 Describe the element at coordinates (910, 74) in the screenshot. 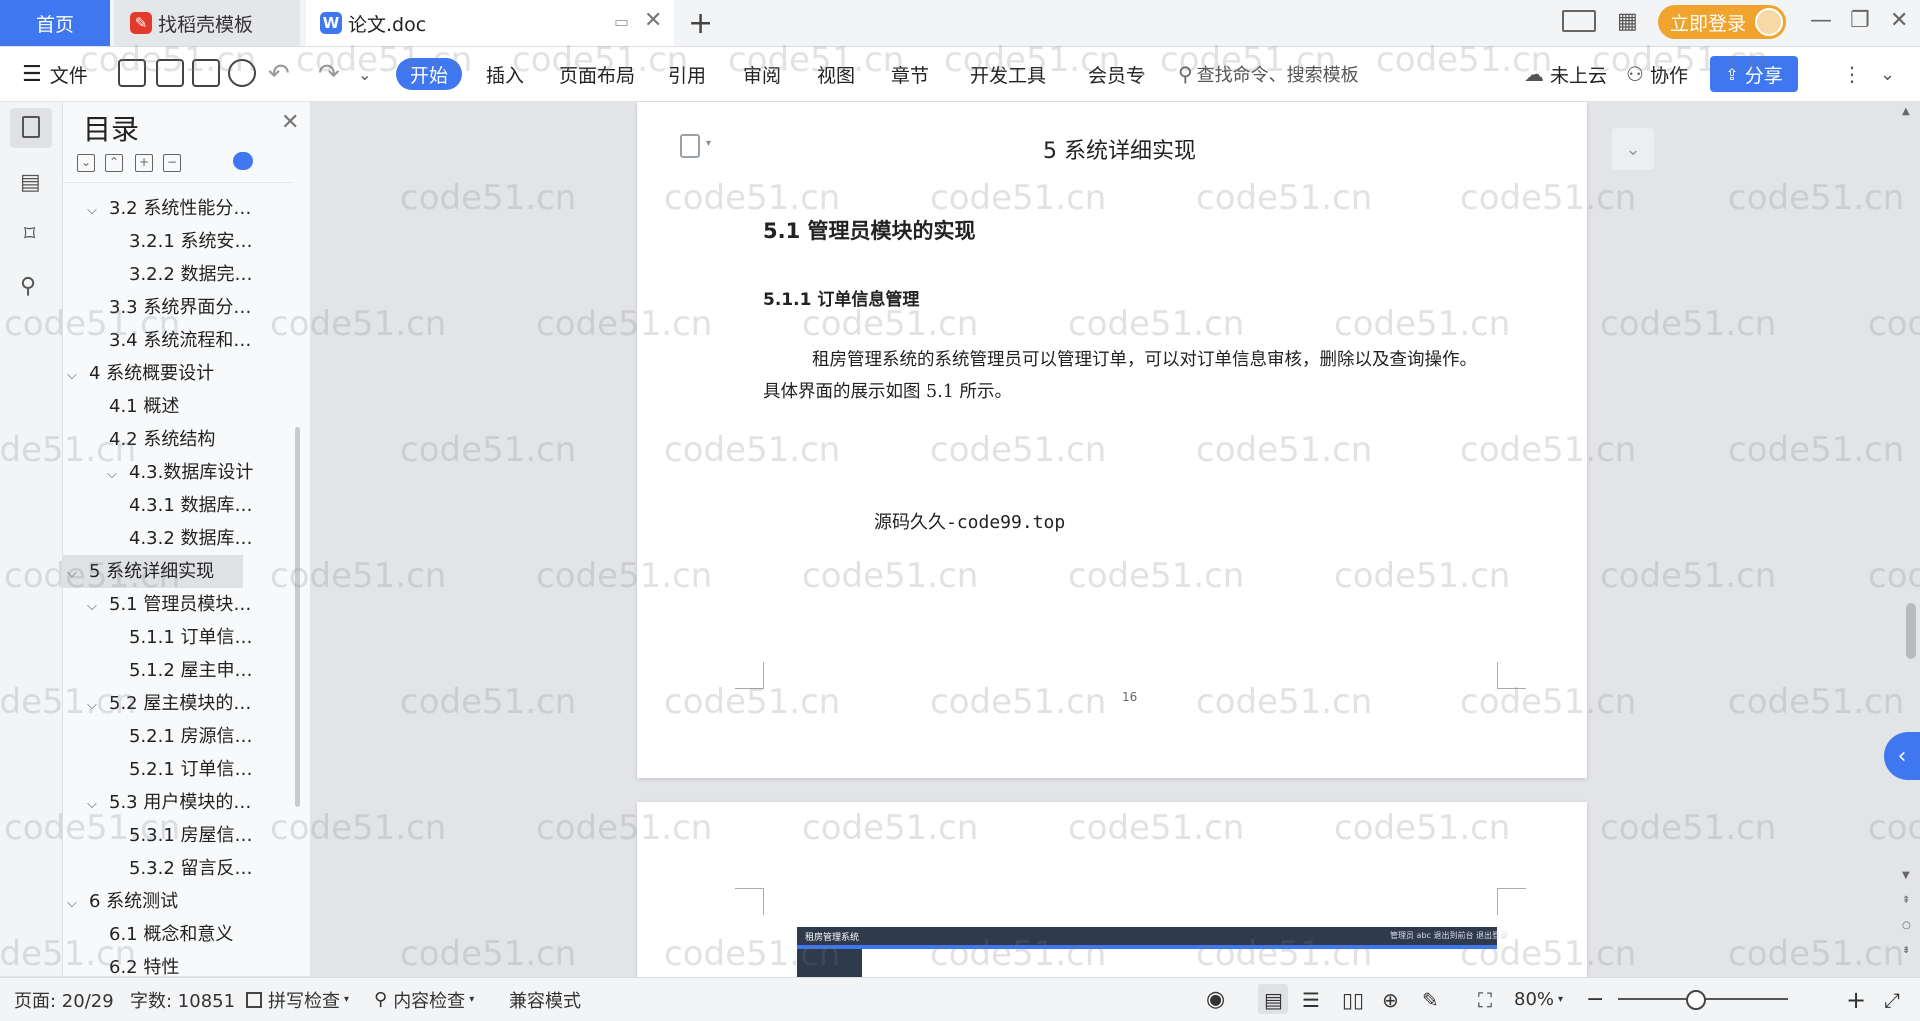

I see `tab-chapter: 章节` at that location.